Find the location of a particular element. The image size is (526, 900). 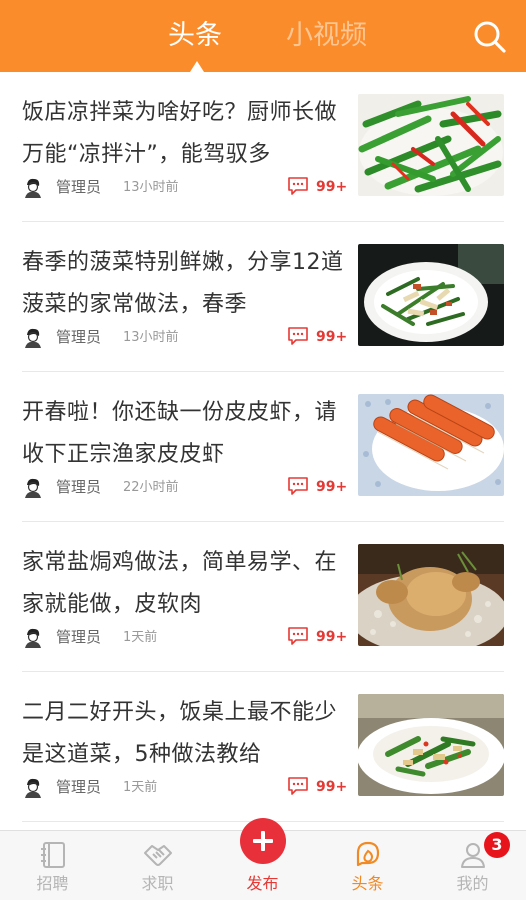

active-tab-indicator is located at coordinates (197, 66).